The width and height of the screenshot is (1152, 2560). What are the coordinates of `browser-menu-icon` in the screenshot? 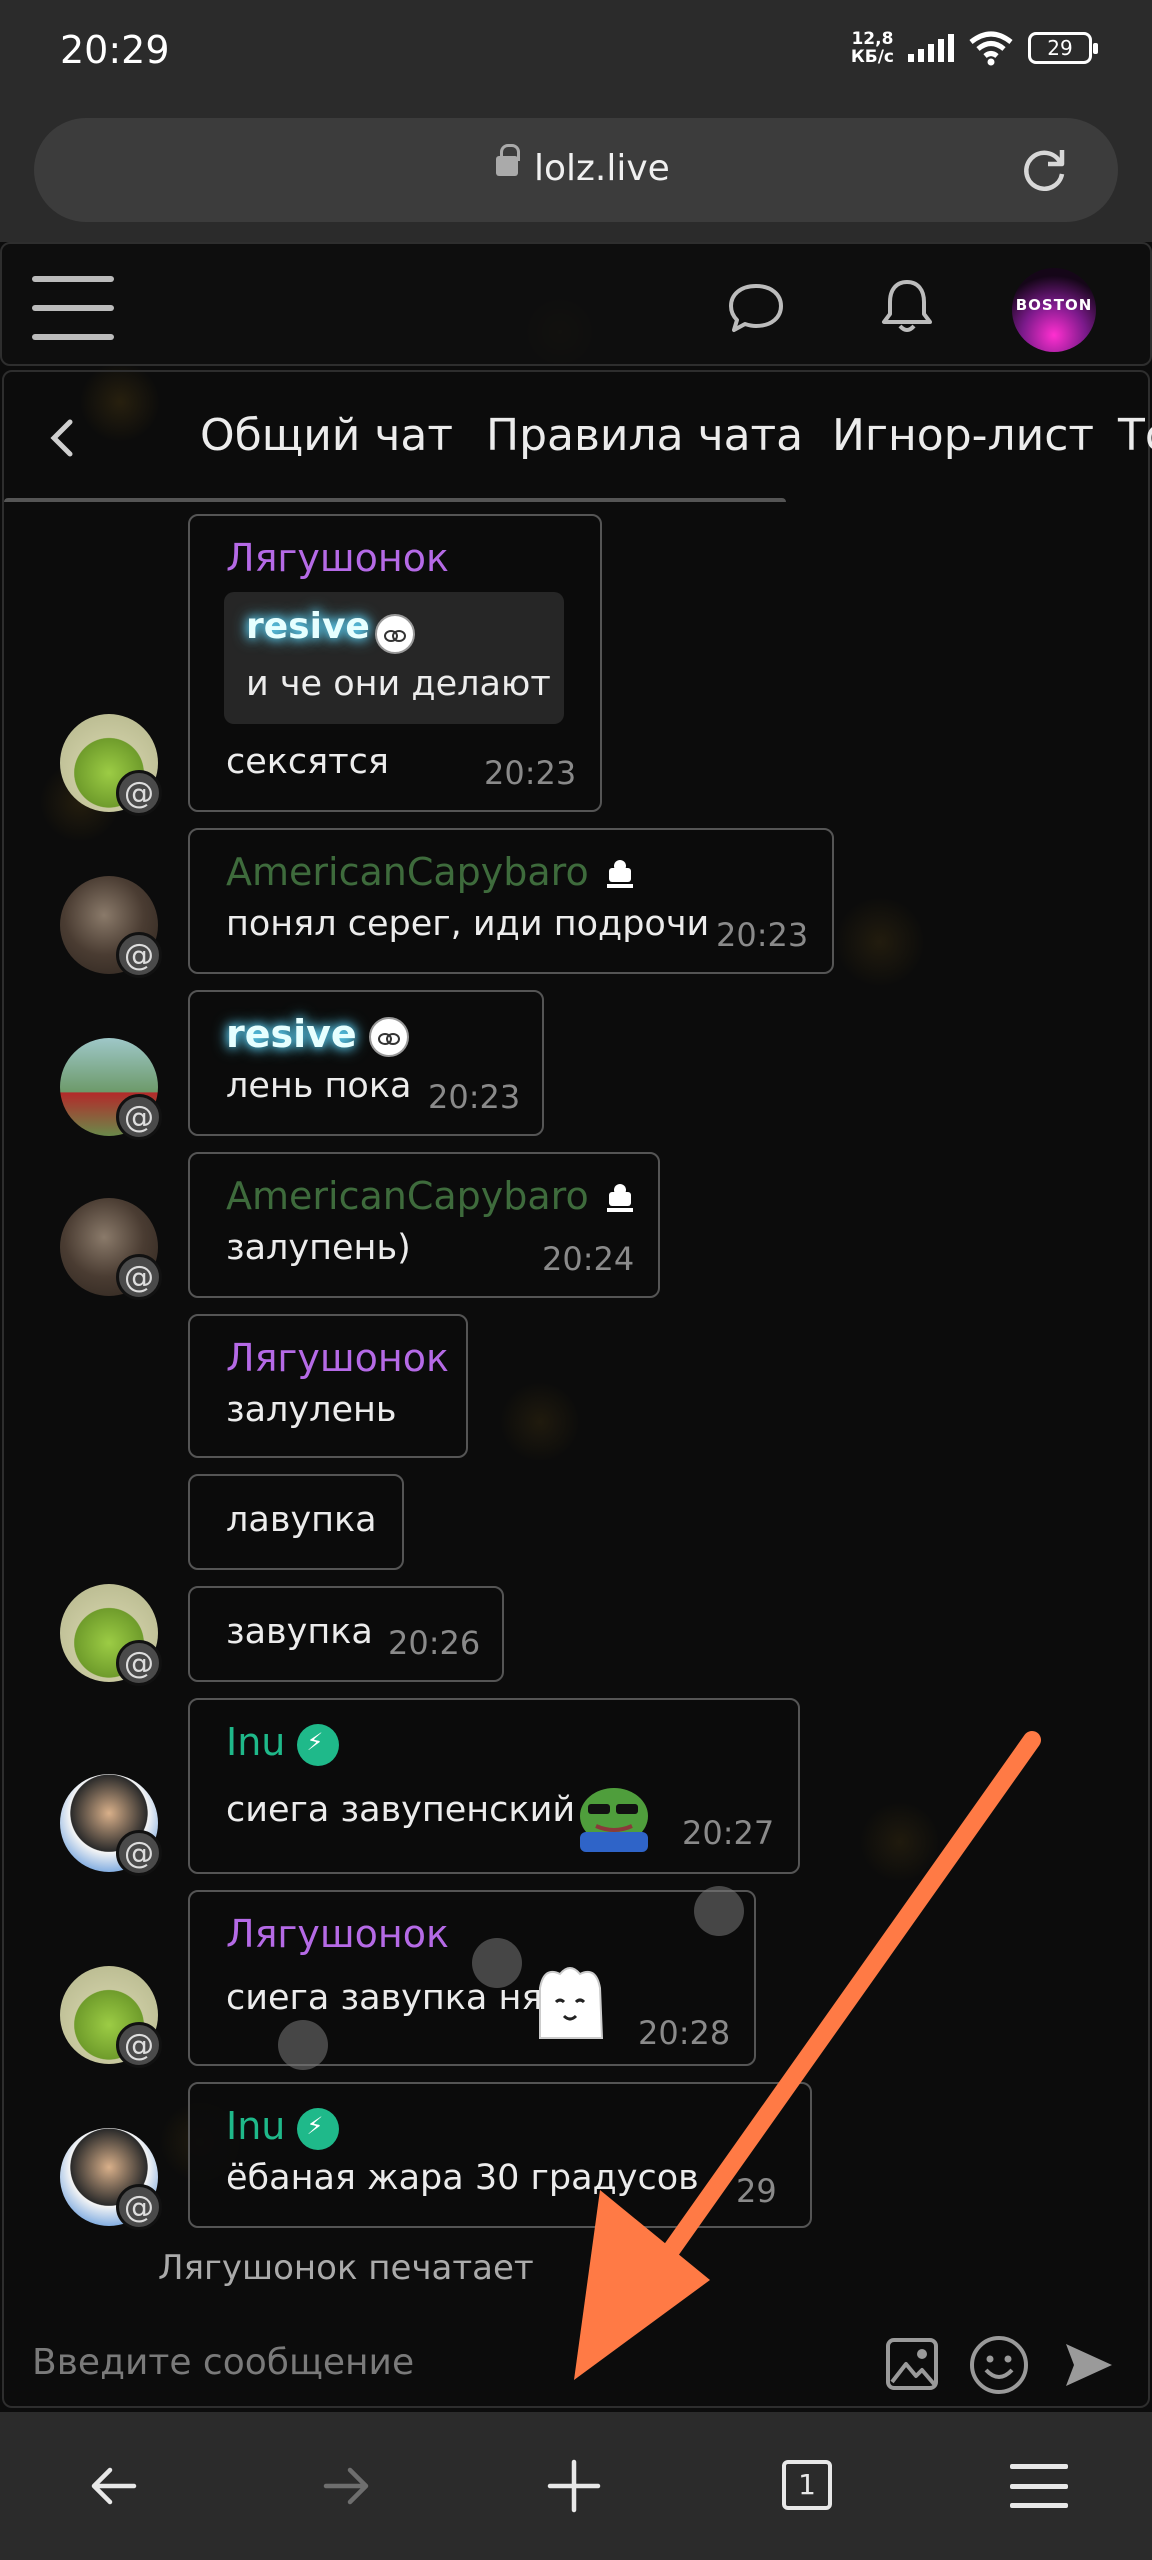 It's located at (1039, 2486).